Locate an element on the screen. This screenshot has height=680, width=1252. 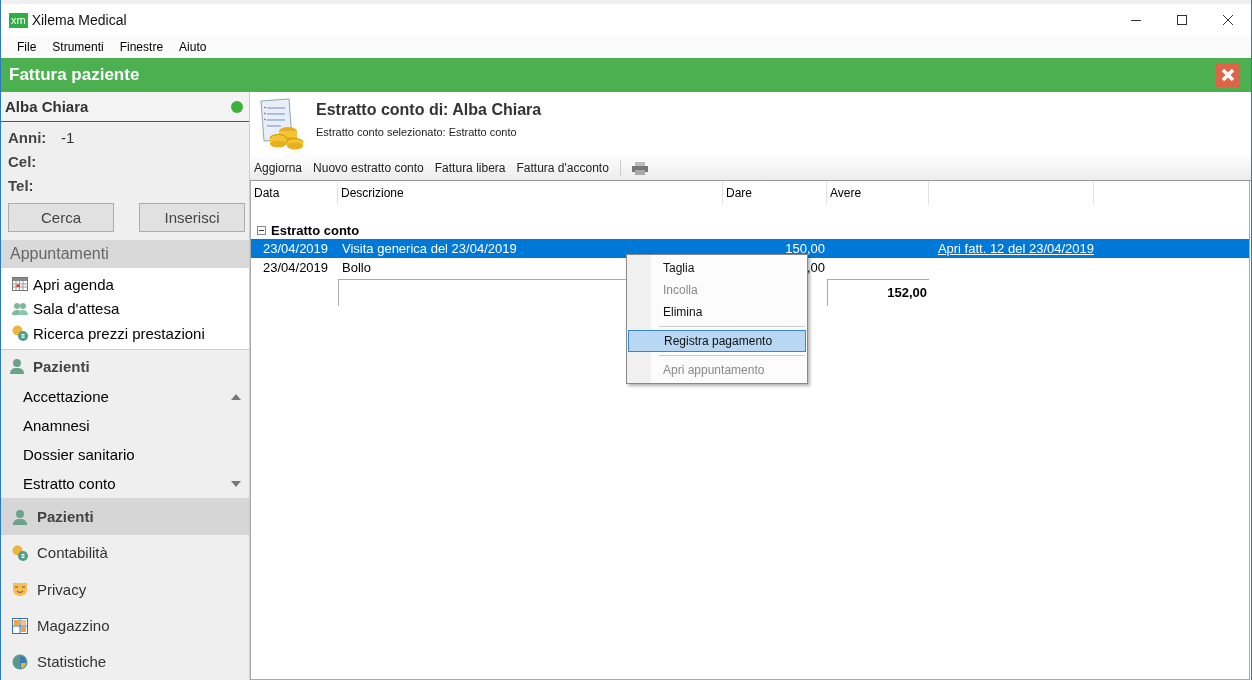
nav-item: Magazzino is located at coordinates (125, 625).